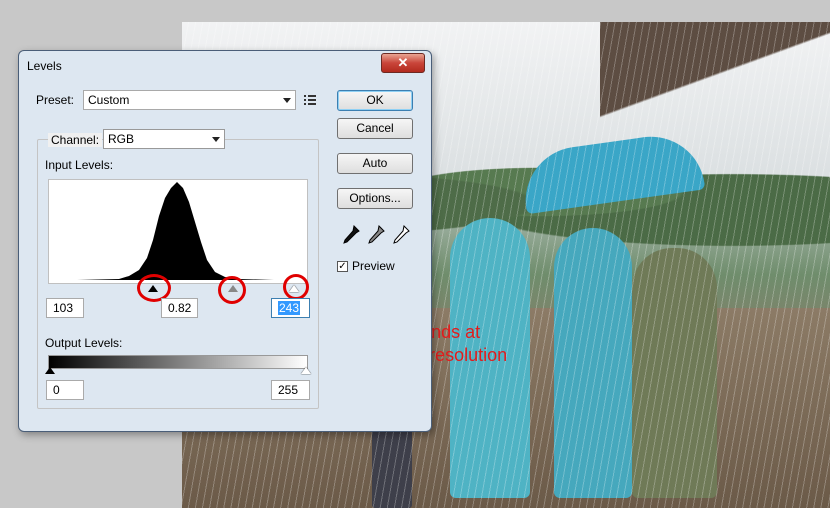 The height and width of the screenshot is (508, 830). I want to click on output-black-field: 0, so click(65, 390).